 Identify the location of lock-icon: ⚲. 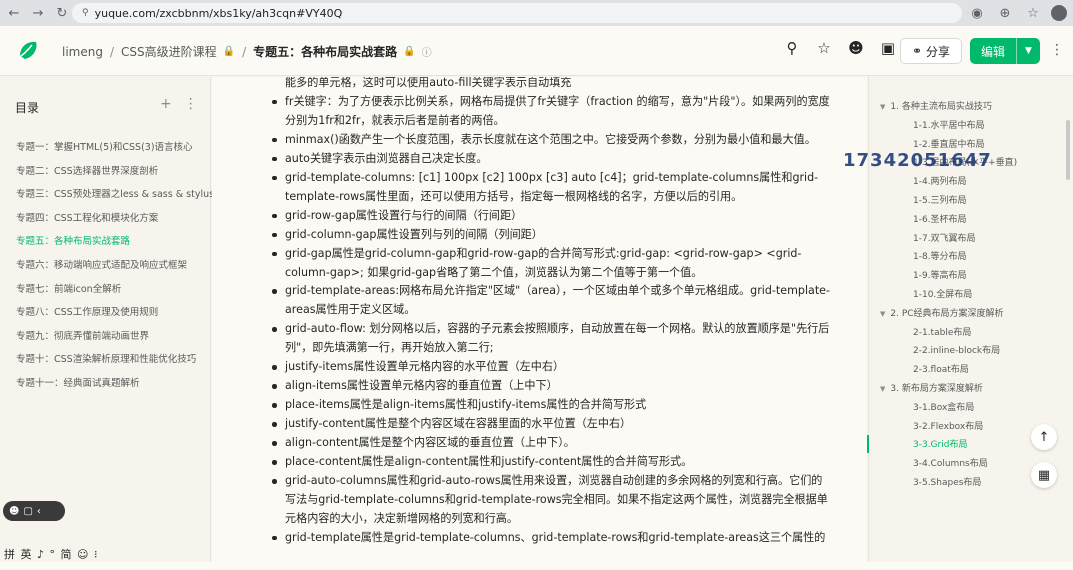
(85, 13).